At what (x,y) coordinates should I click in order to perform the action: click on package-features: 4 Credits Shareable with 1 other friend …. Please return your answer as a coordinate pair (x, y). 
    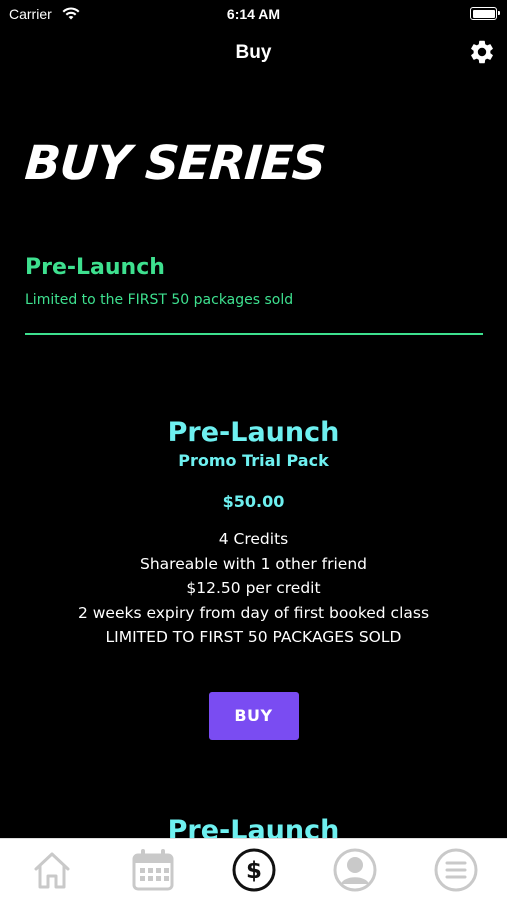
    Looking at the image, I should click on (253, 588).